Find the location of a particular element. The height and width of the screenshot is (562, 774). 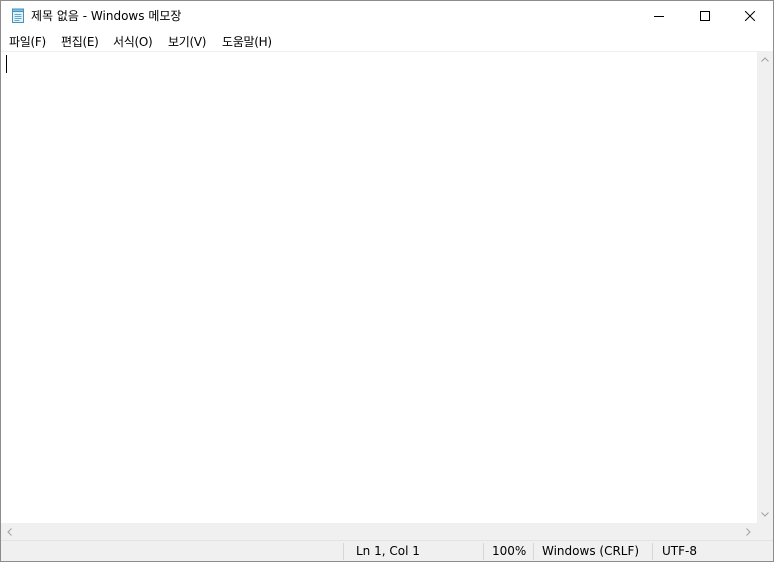

horizontal-scrollbar is located at coordinates (379, 531).